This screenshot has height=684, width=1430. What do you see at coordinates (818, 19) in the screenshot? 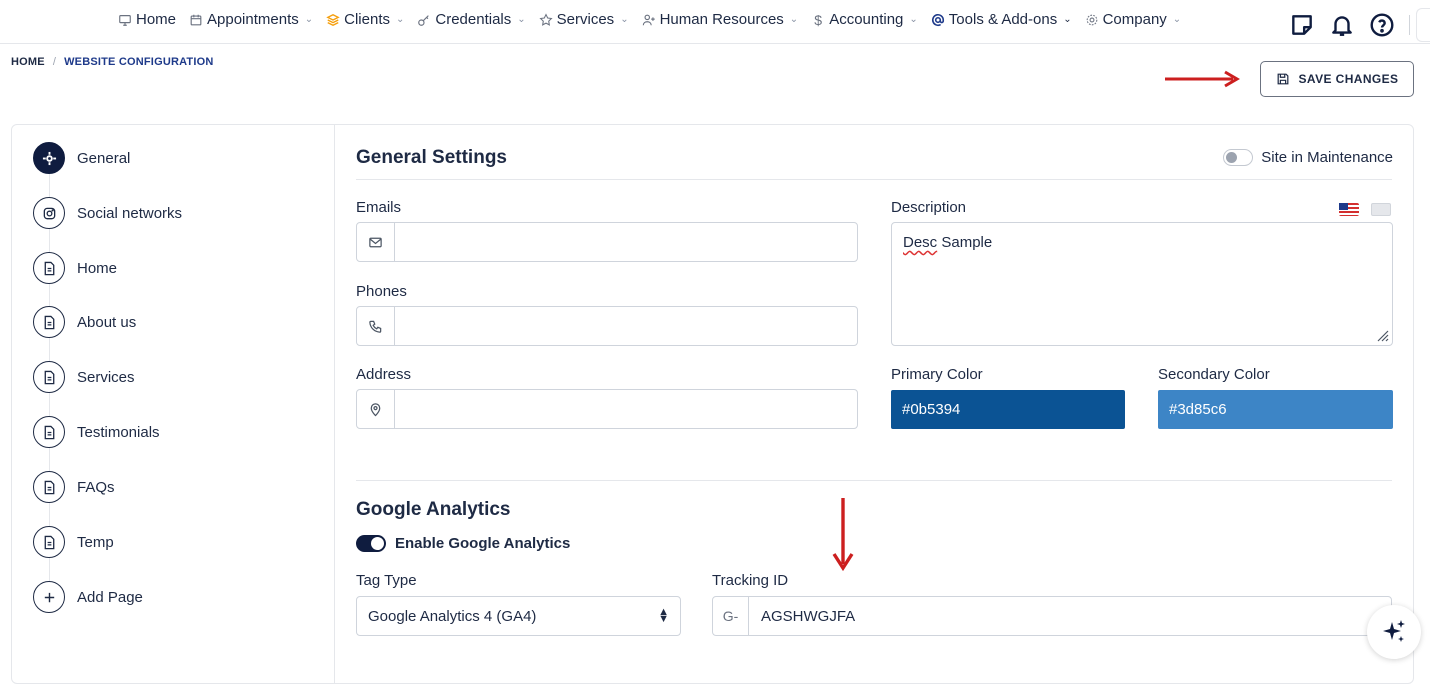
I see `dollar-icon: $` at bounding box center [818, 19].